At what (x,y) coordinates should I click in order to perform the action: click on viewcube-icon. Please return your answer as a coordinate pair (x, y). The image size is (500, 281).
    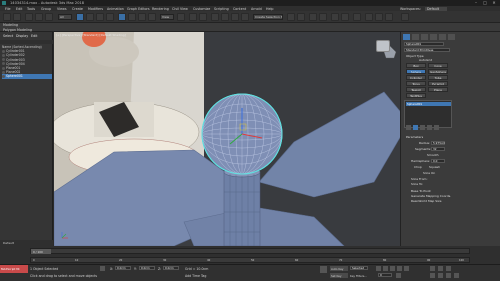
    Looking at the image, I should click on (383, 46).